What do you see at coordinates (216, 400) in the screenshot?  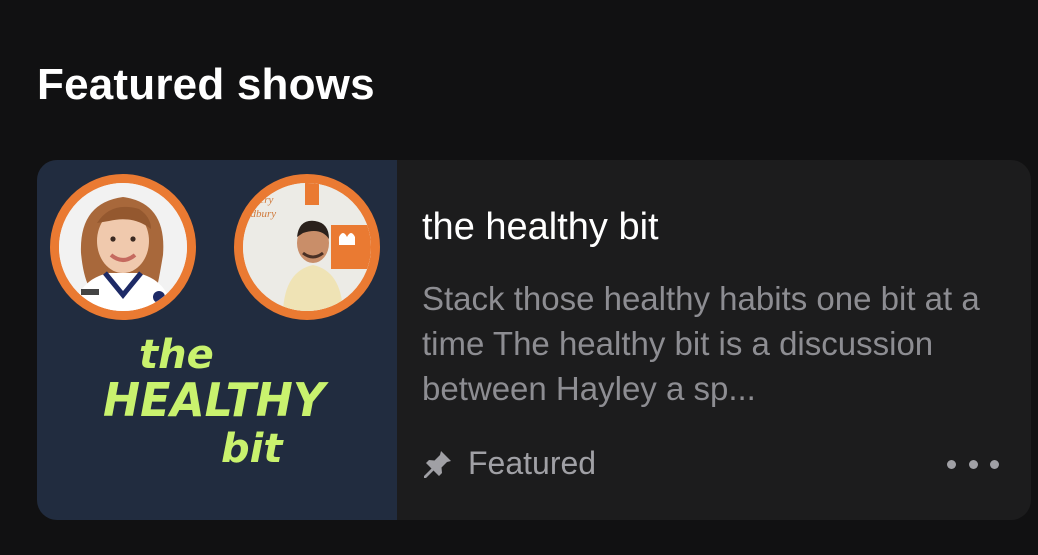 I see `wordmark-healthy: HEALTHY` at bounding box center [216, 400].